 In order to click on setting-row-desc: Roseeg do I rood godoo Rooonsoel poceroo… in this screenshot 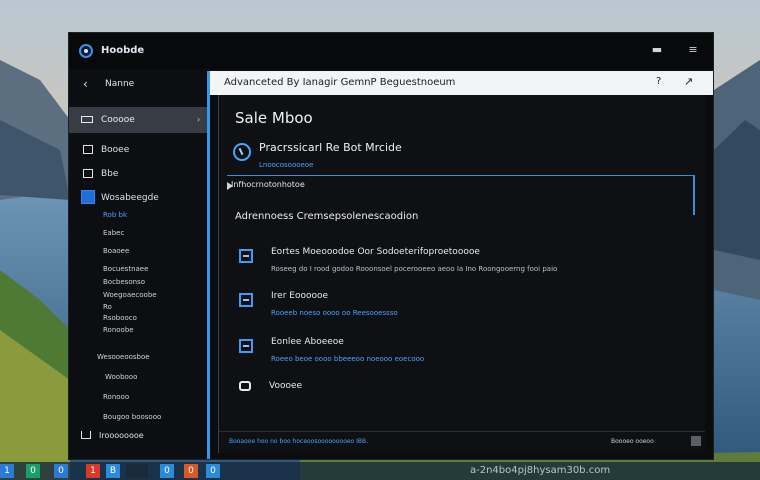, I will do `click(414, 269)`.